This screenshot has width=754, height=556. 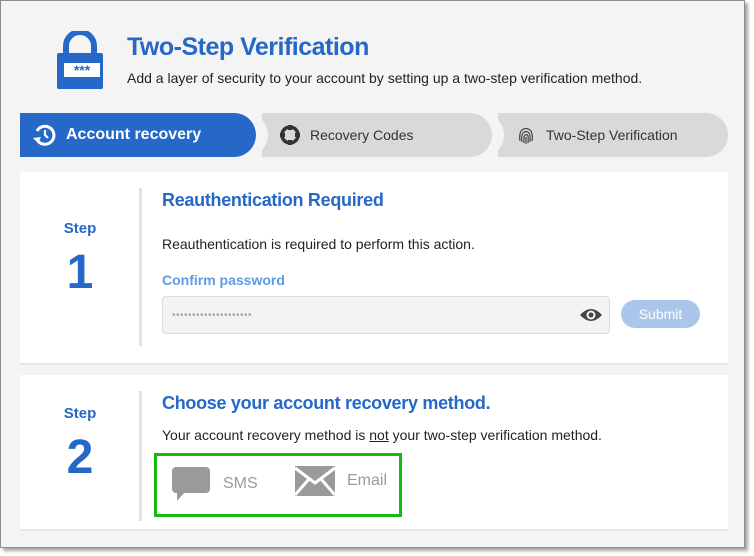 I want to click on description-part: your two-step verification method., so click(x=495, y=435).